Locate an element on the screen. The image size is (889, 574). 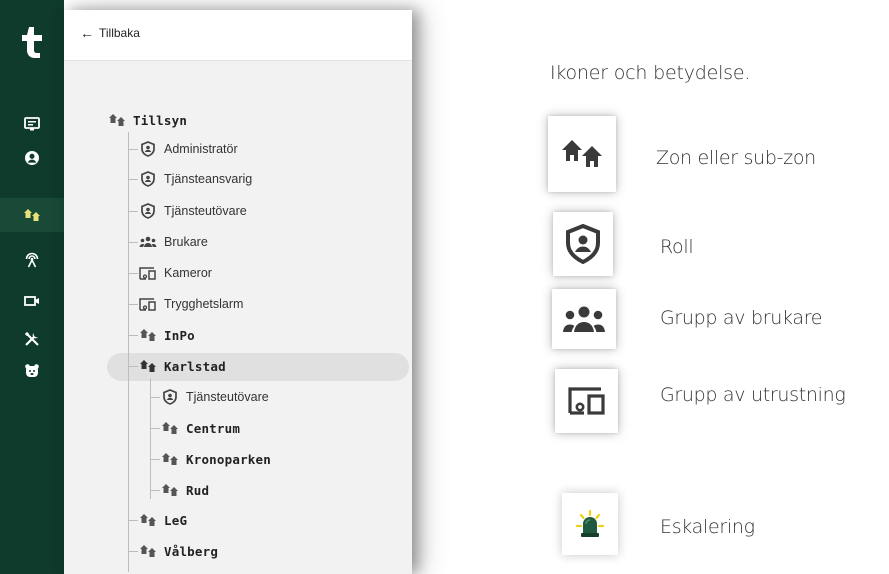
tree-node-zone: Vålberg is located at coordinates (178, 551).